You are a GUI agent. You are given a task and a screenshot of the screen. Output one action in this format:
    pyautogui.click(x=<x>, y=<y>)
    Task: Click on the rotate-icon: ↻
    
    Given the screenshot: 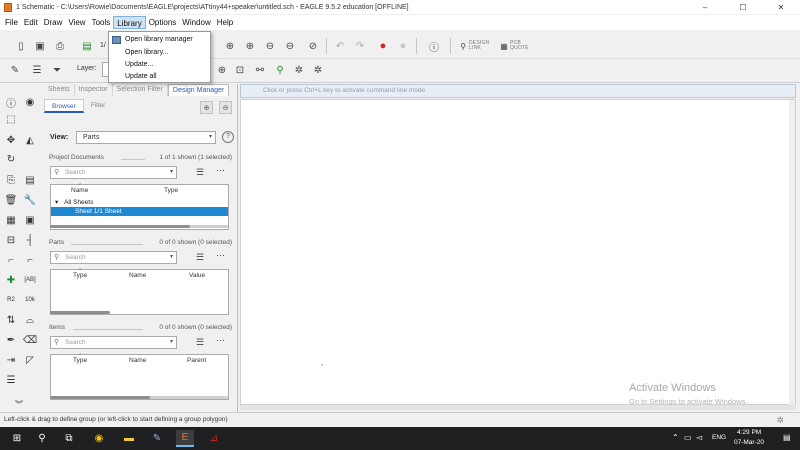 What is the action you would take?
    pyautogui.click(x=11, y=159)
    